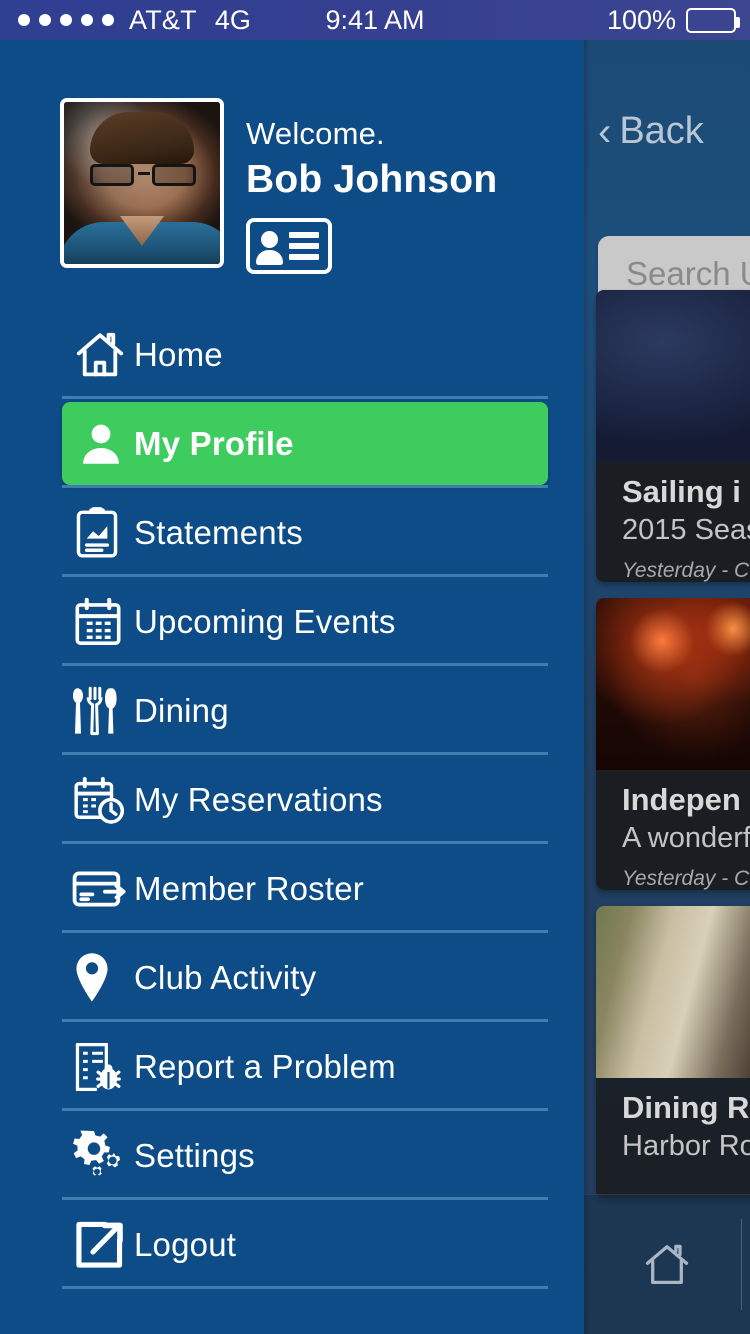 The width and height of the screenshot is (750, 1334). Describe the element at coordinates (305, 1287) in the screenshot. I see `divider` at that location.